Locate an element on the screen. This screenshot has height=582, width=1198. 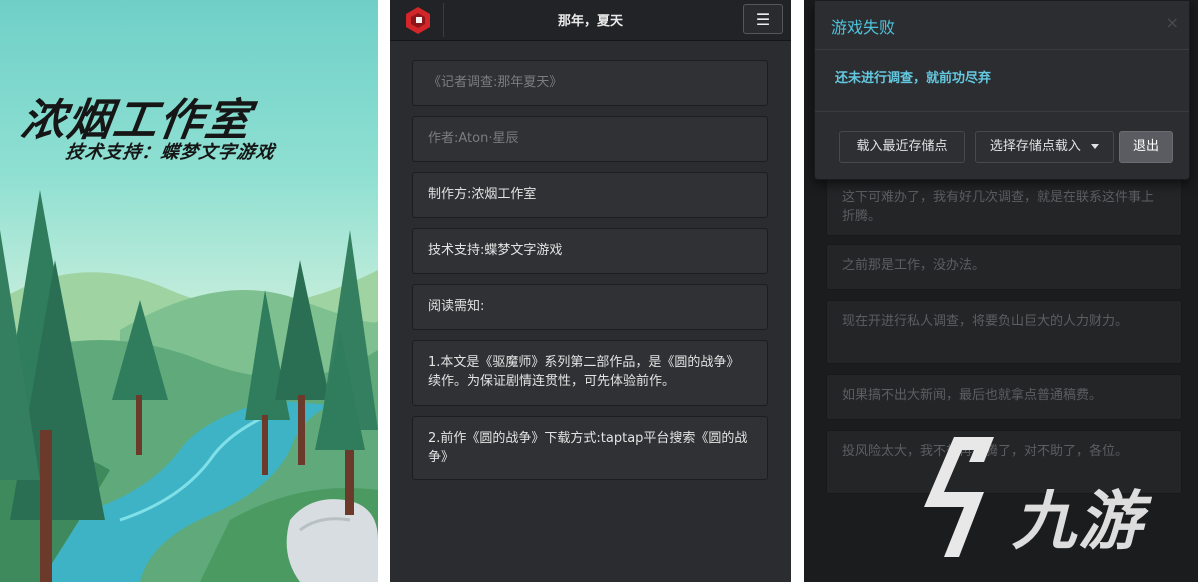
watermark-text: 九游 is located at coordinates (1078, 522).